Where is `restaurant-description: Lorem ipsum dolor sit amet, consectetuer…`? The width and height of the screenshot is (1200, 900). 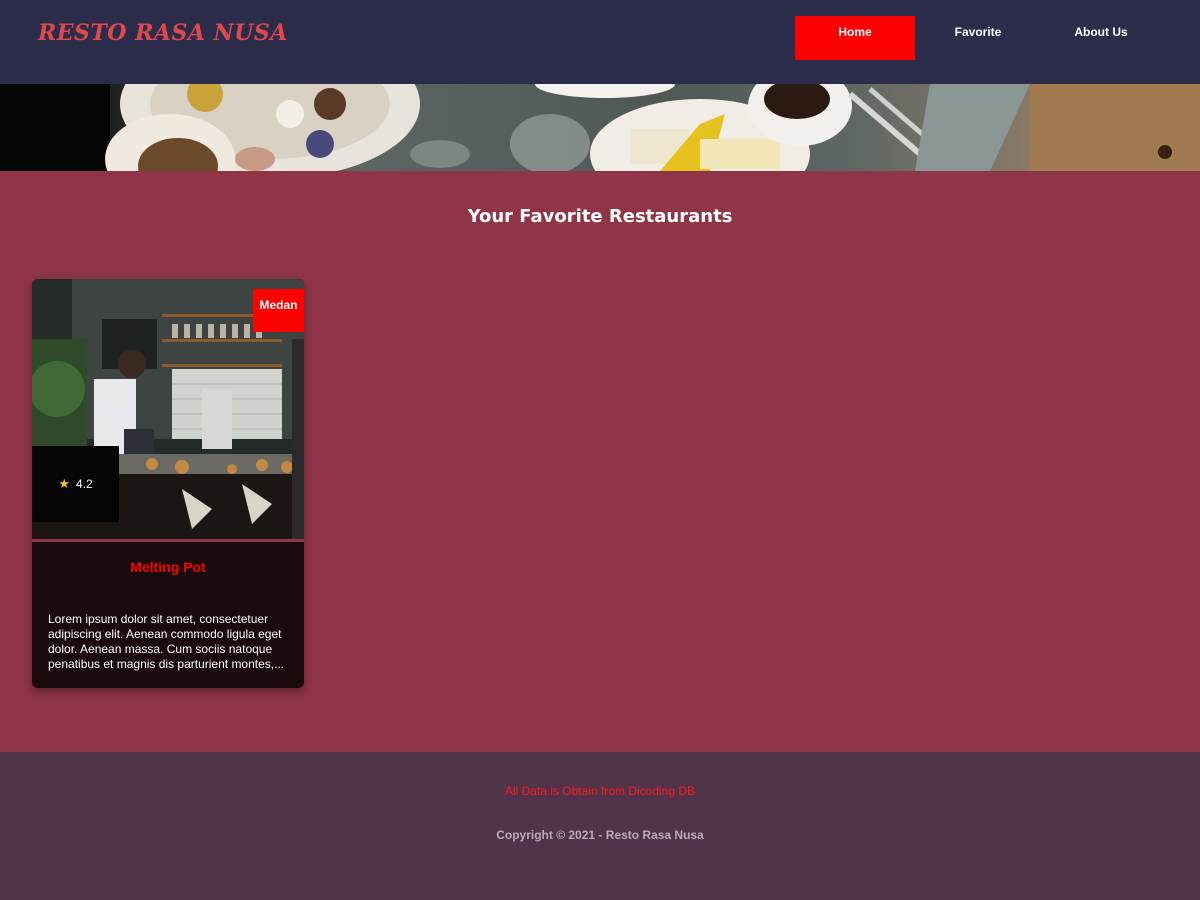 restaurant-description: Lorem ipsum dolor sit amet, consectetuer… is located at coordinates (166, 641).